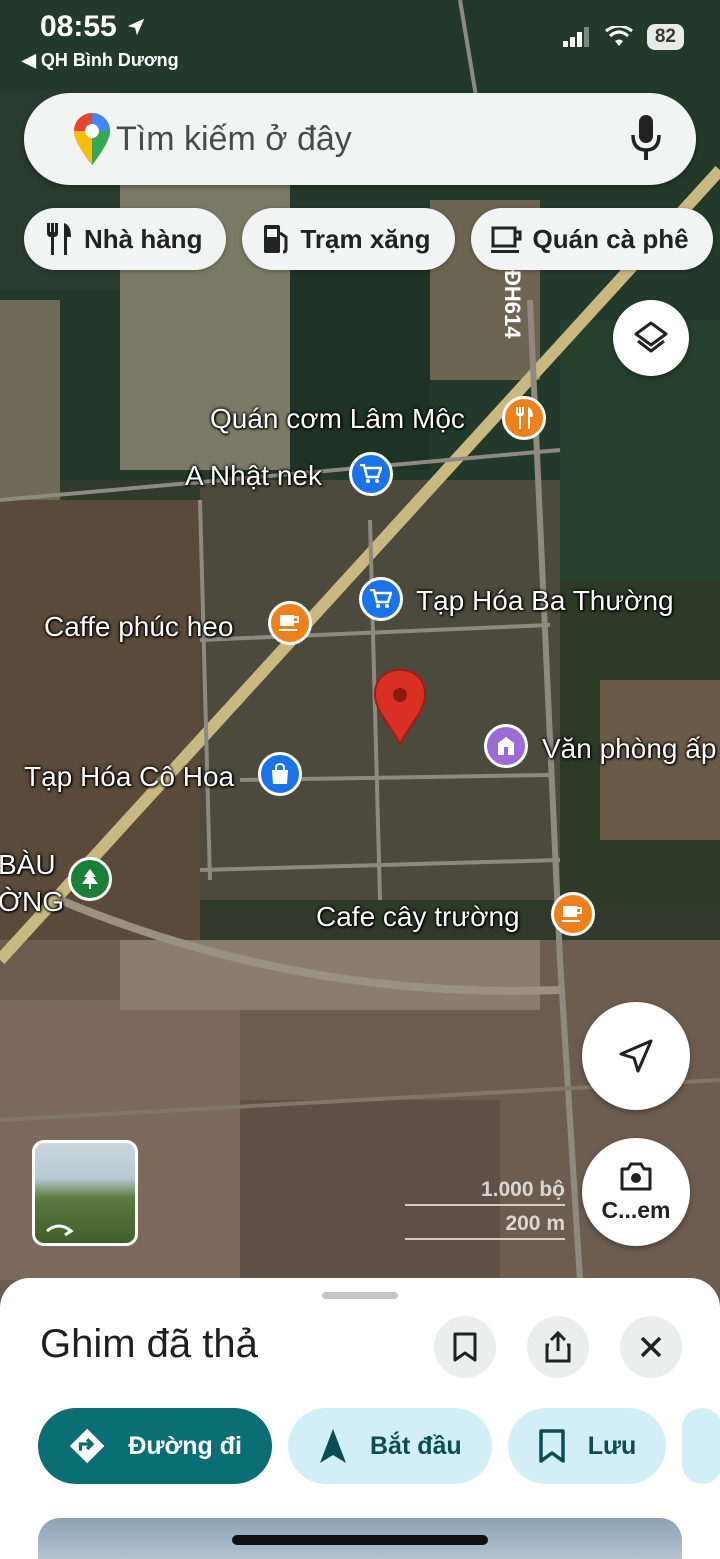  What do you see at coordinates (276, 239) in the screenshot?
I see `gas-station-icon` at bounding box center [276, 239].